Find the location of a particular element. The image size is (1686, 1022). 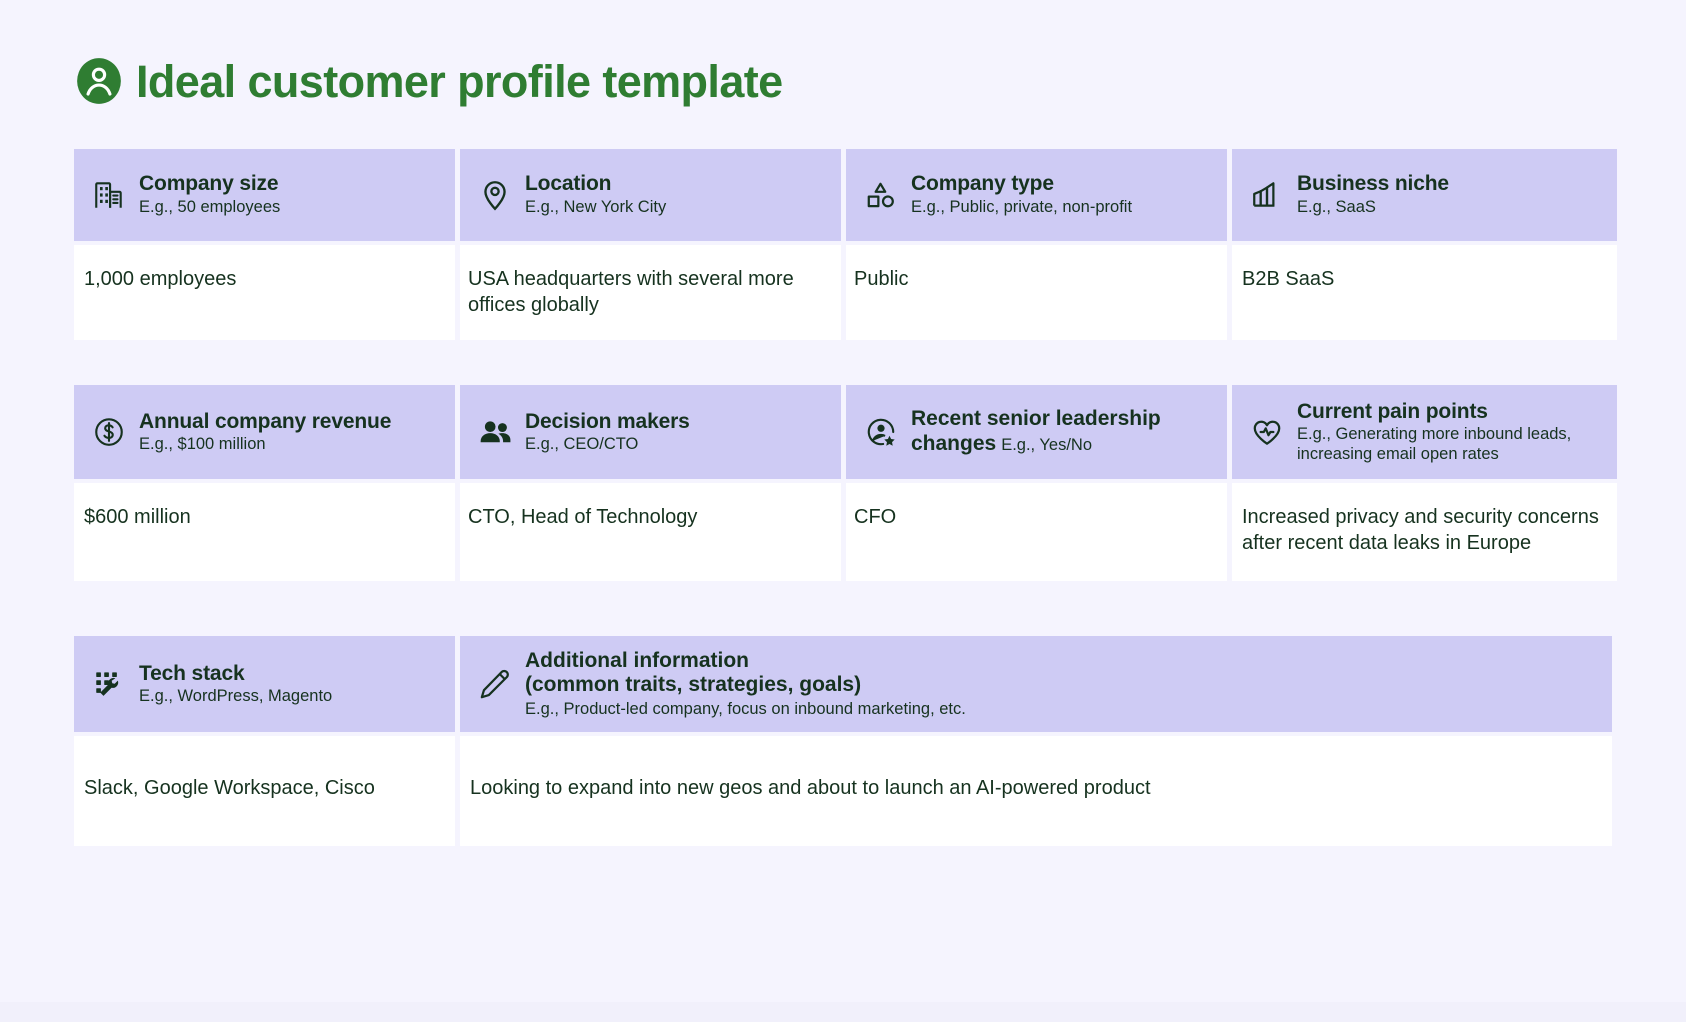

bottom-divider is located at coordinates (843, 1012).